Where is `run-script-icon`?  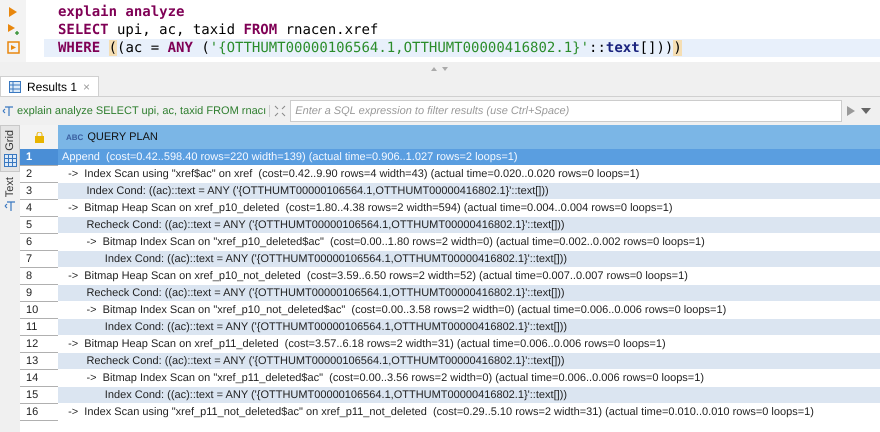
run-script-icon is located at coordinates (13, 29).